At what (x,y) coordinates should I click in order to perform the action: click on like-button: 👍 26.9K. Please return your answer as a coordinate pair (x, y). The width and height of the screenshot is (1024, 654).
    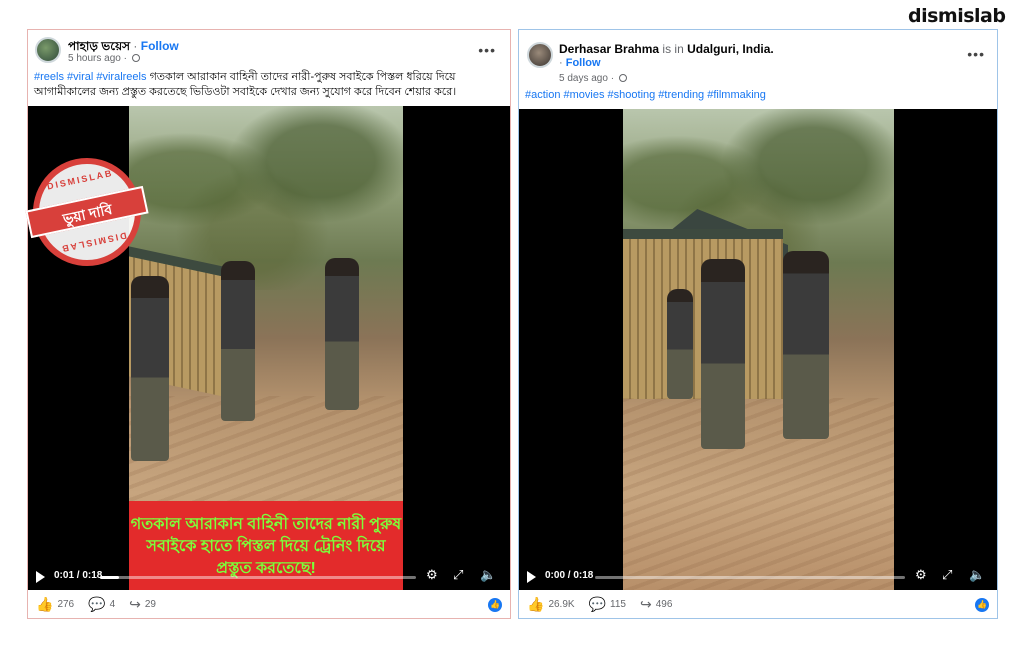
    Looking at the image, I should click on (551, 604).